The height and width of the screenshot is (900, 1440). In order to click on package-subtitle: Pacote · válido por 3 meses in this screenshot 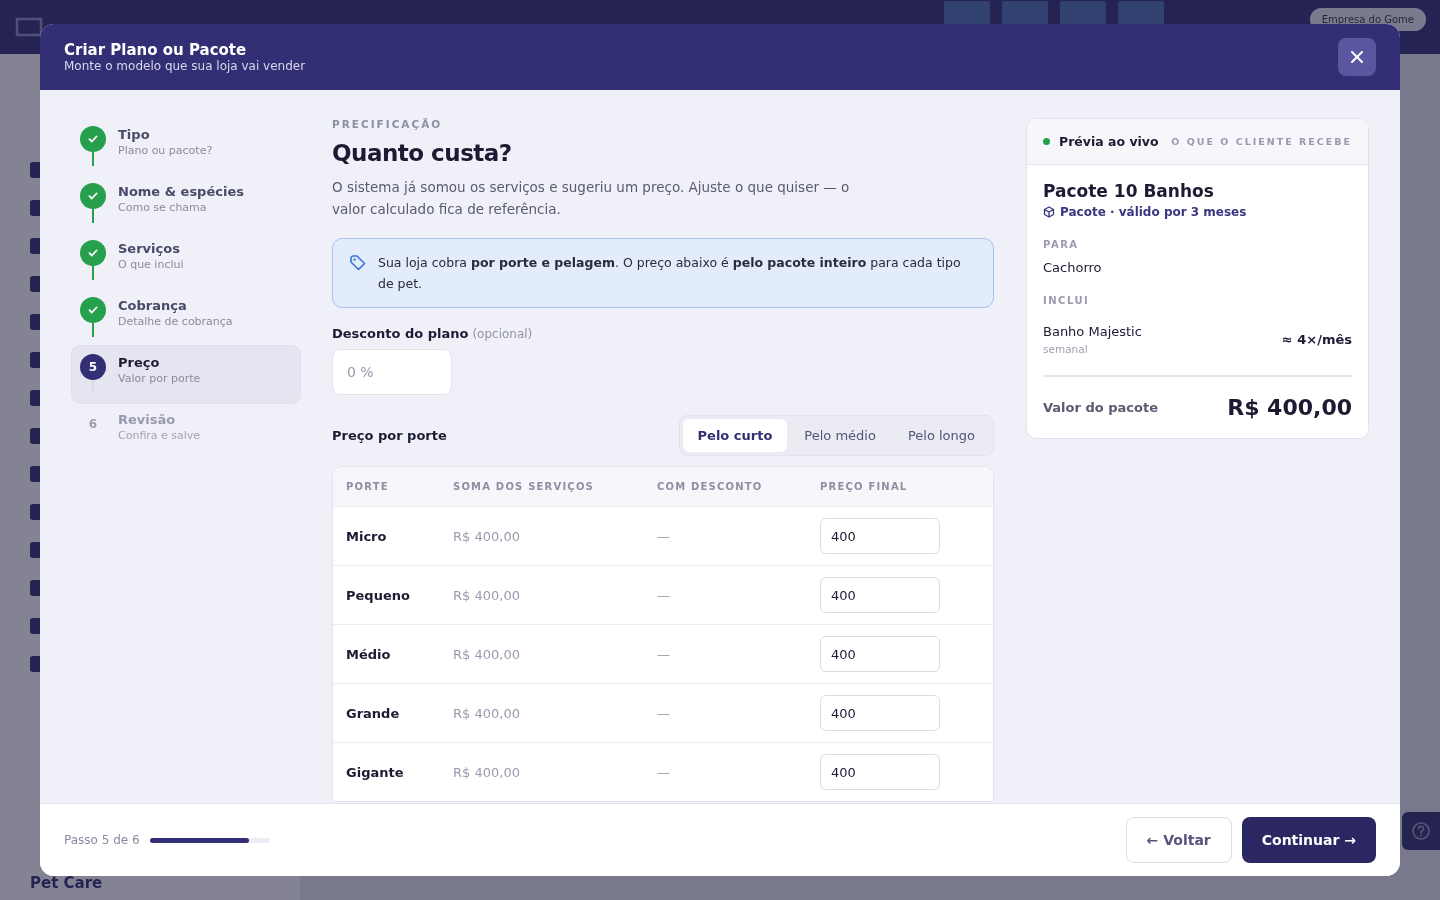, I will do `click(1153, 212)`.